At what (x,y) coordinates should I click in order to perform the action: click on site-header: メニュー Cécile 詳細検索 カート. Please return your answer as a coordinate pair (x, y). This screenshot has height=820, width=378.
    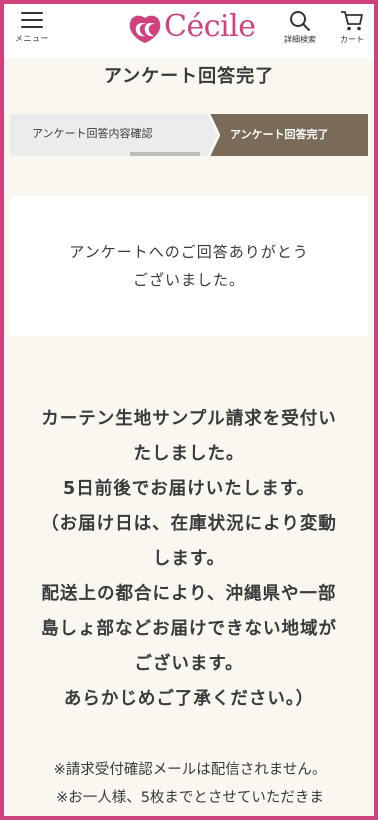
    Looking at the image, I should click on (189, 31).